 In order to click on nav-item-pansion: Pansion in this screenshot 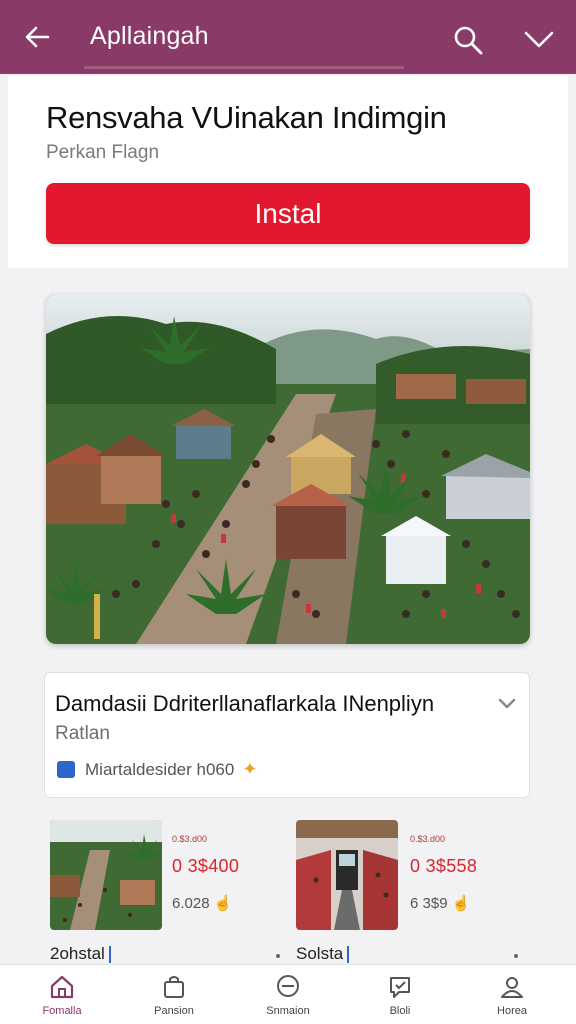, I will do `click(174, 998)`.